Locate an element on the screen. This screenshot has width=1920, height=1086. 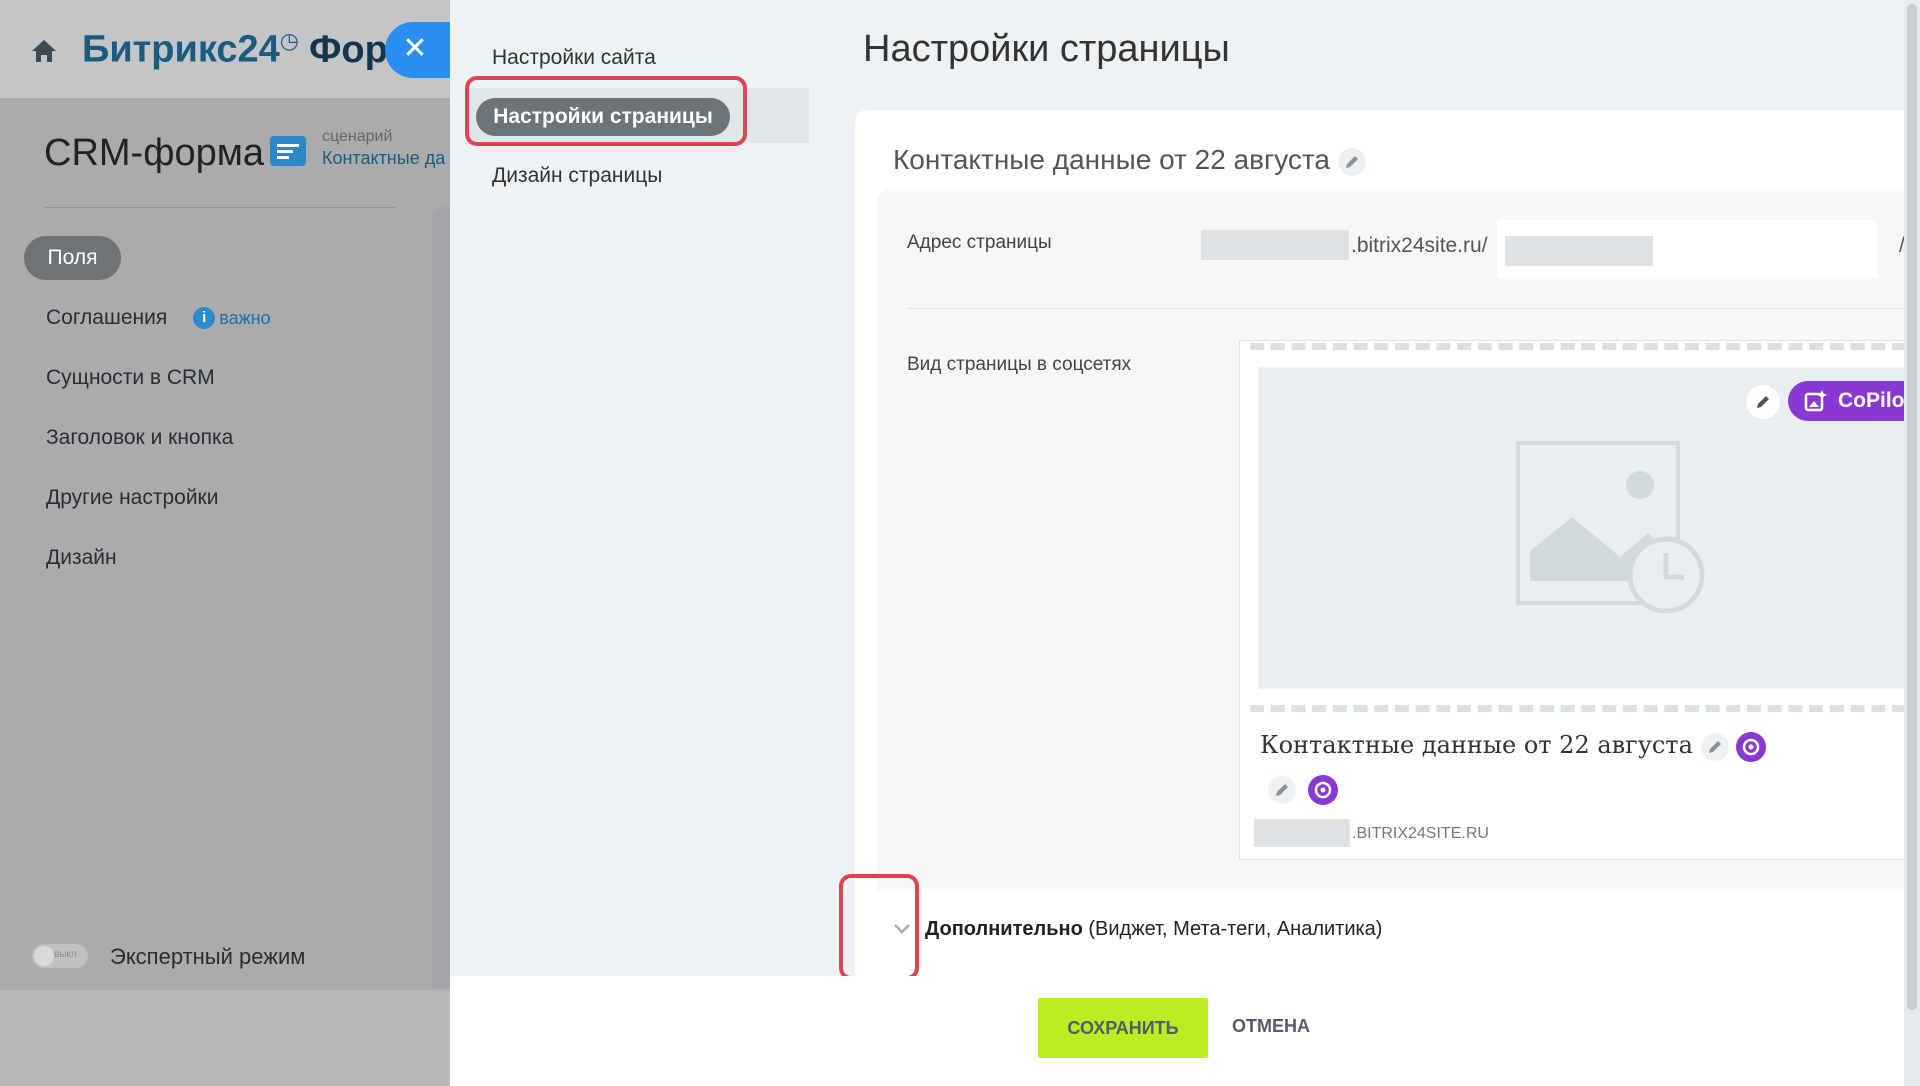
scenario-label: сценарий is located at coordinates (357, 136).